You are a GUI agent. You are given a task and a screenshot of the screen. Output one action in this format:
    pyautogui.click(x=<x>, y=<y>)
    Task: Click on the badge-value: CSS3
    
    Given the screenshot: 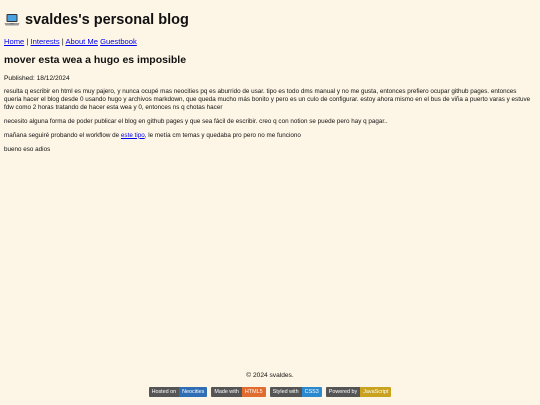 What is the action you would take?
    pyautogui.click(x=311, y=392)
    